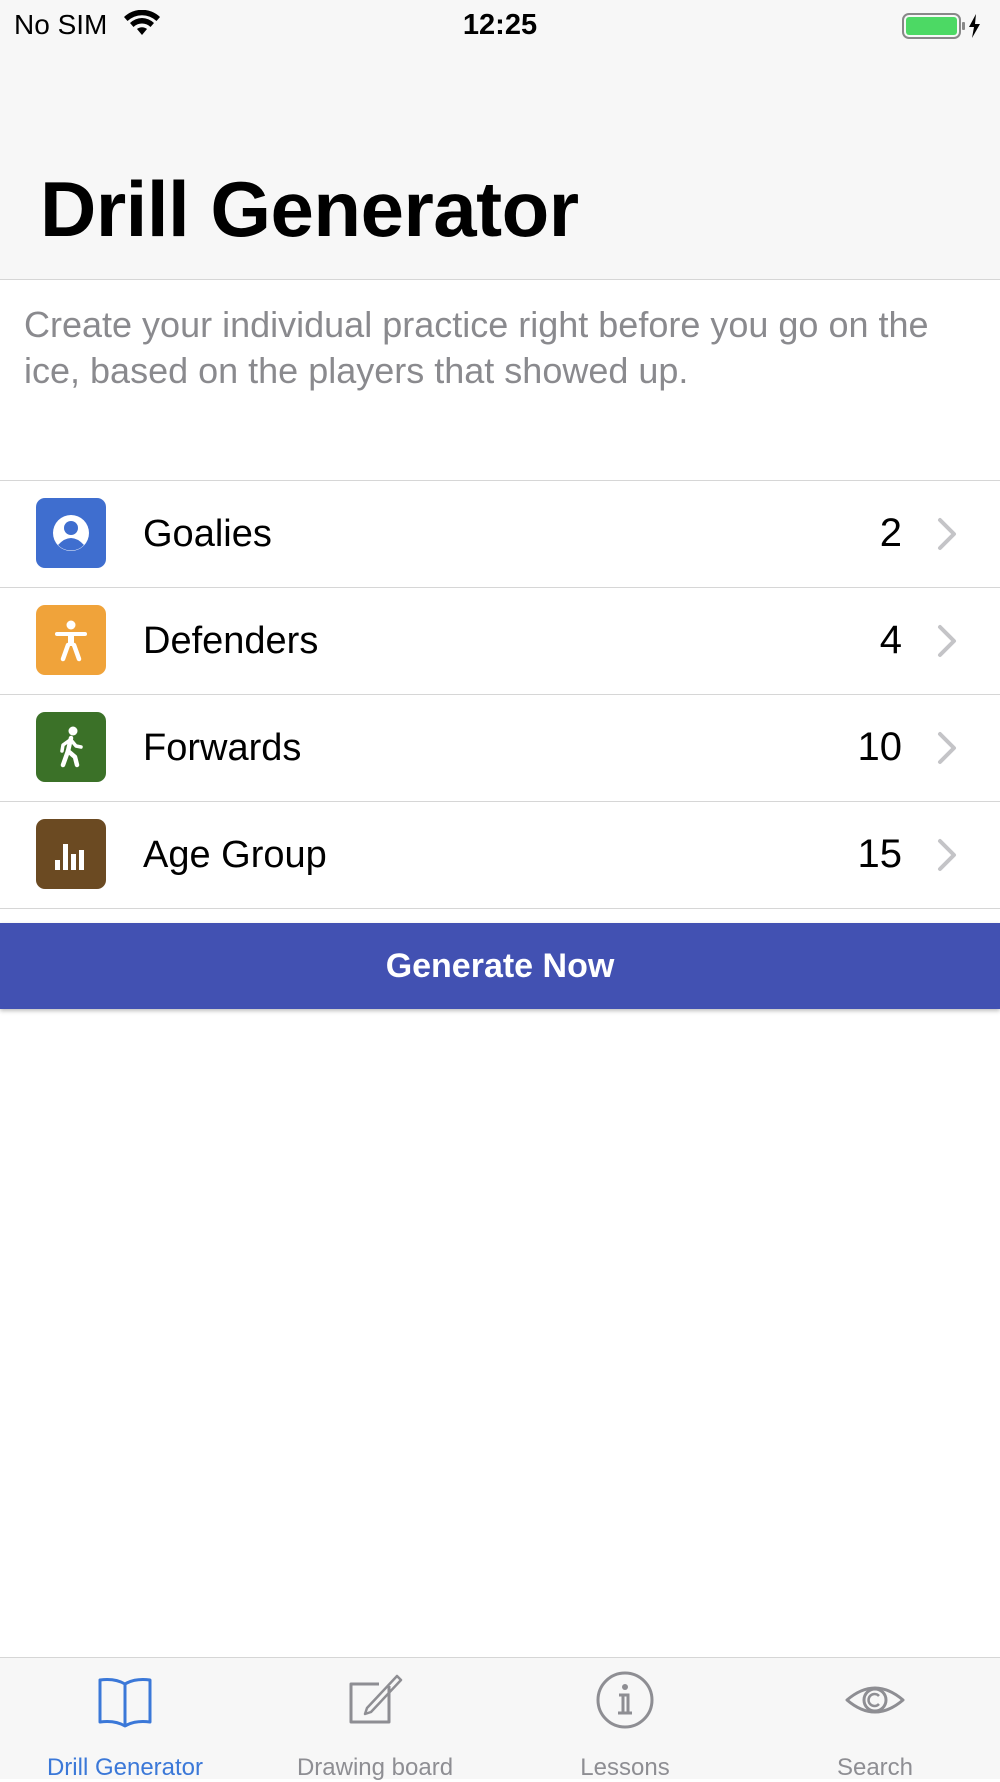 The height and width of the screenshot is (1782, 1000). I want to click on tab-drawing-board: Drawing board, so click(375, 1719).